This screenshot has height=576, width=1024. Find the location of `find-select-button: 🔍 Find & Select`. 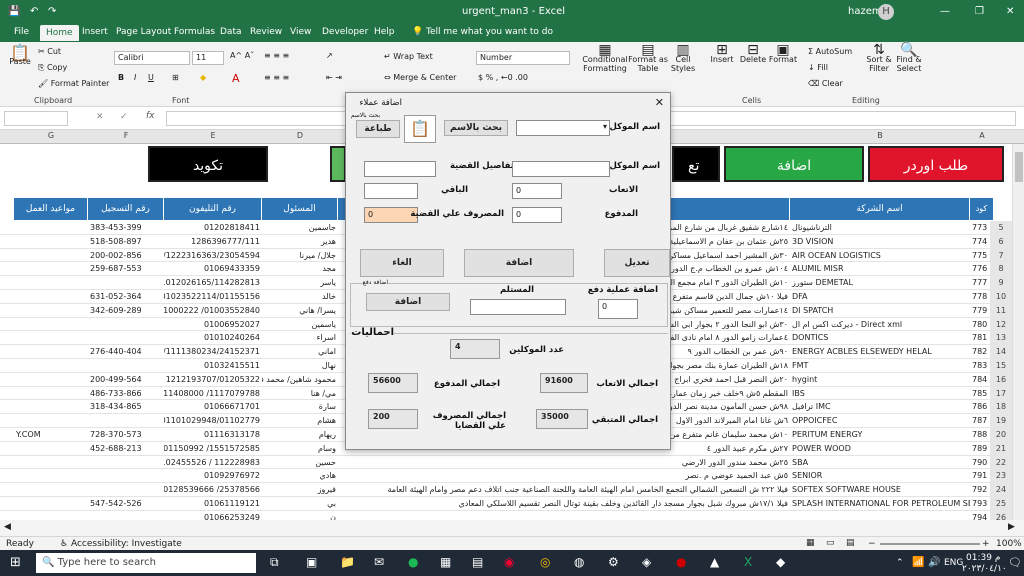

find-select-button: 🔍 Find & Select is located at coordinates (909, 58).